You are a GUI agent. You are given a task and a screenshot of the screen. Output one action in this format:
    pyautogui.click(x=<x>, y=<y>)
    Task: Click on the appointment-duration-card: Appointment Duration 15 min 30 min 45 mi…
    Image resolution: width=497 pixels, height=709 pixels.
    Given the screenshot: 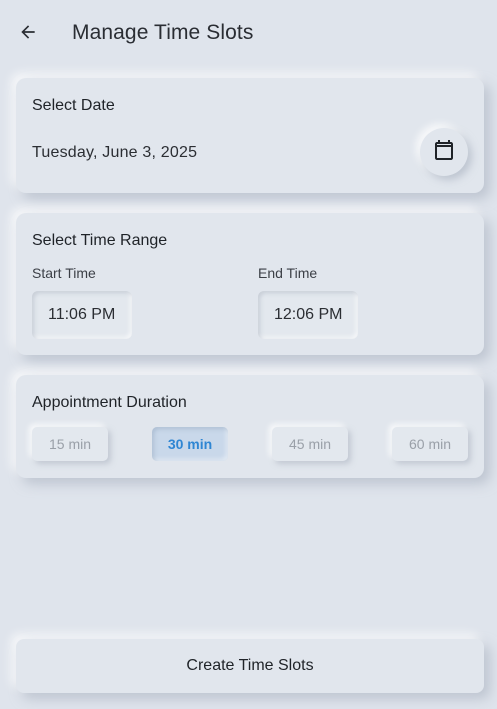 What is the action you would take?
    pyautogui.click(x=250, y=426)
    